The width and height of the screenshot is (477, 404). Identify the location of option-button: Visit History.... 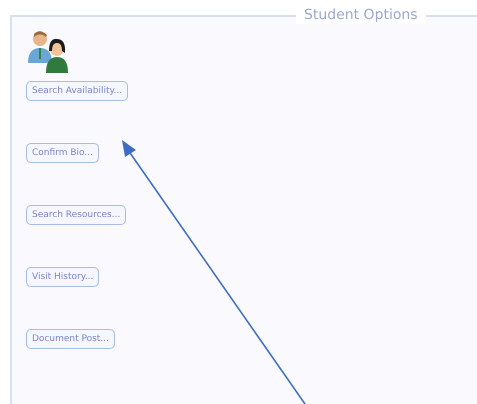
(63, 277).